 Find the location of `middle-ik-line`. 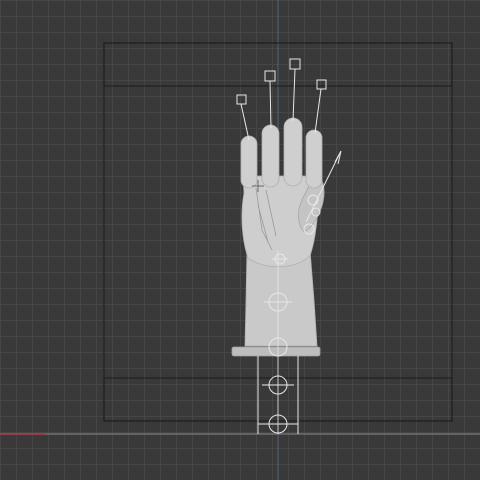

middle-ik-line is located at coordinates (294, 95).